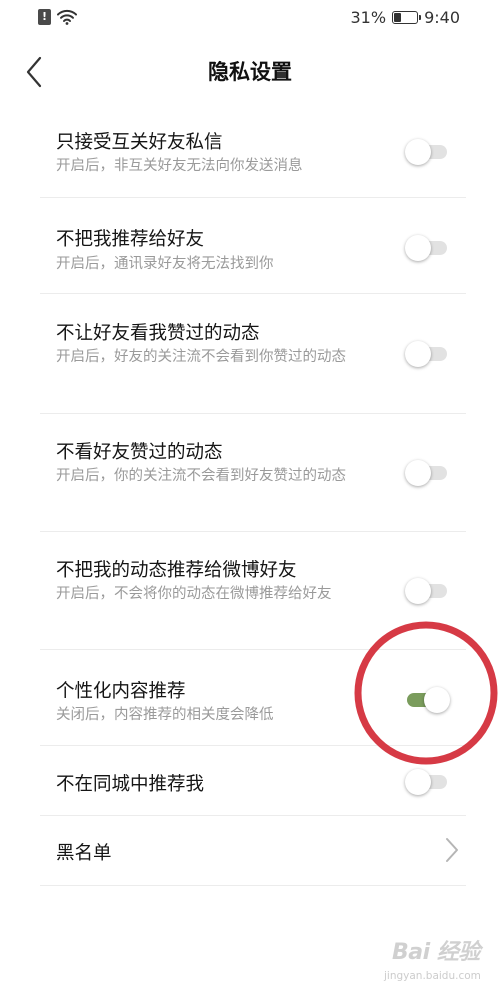 This screenshot has height=988, width=500. Describe the element at coordinates (452, 850) in the screenshot. I see `chevron-right-icon` at that location.